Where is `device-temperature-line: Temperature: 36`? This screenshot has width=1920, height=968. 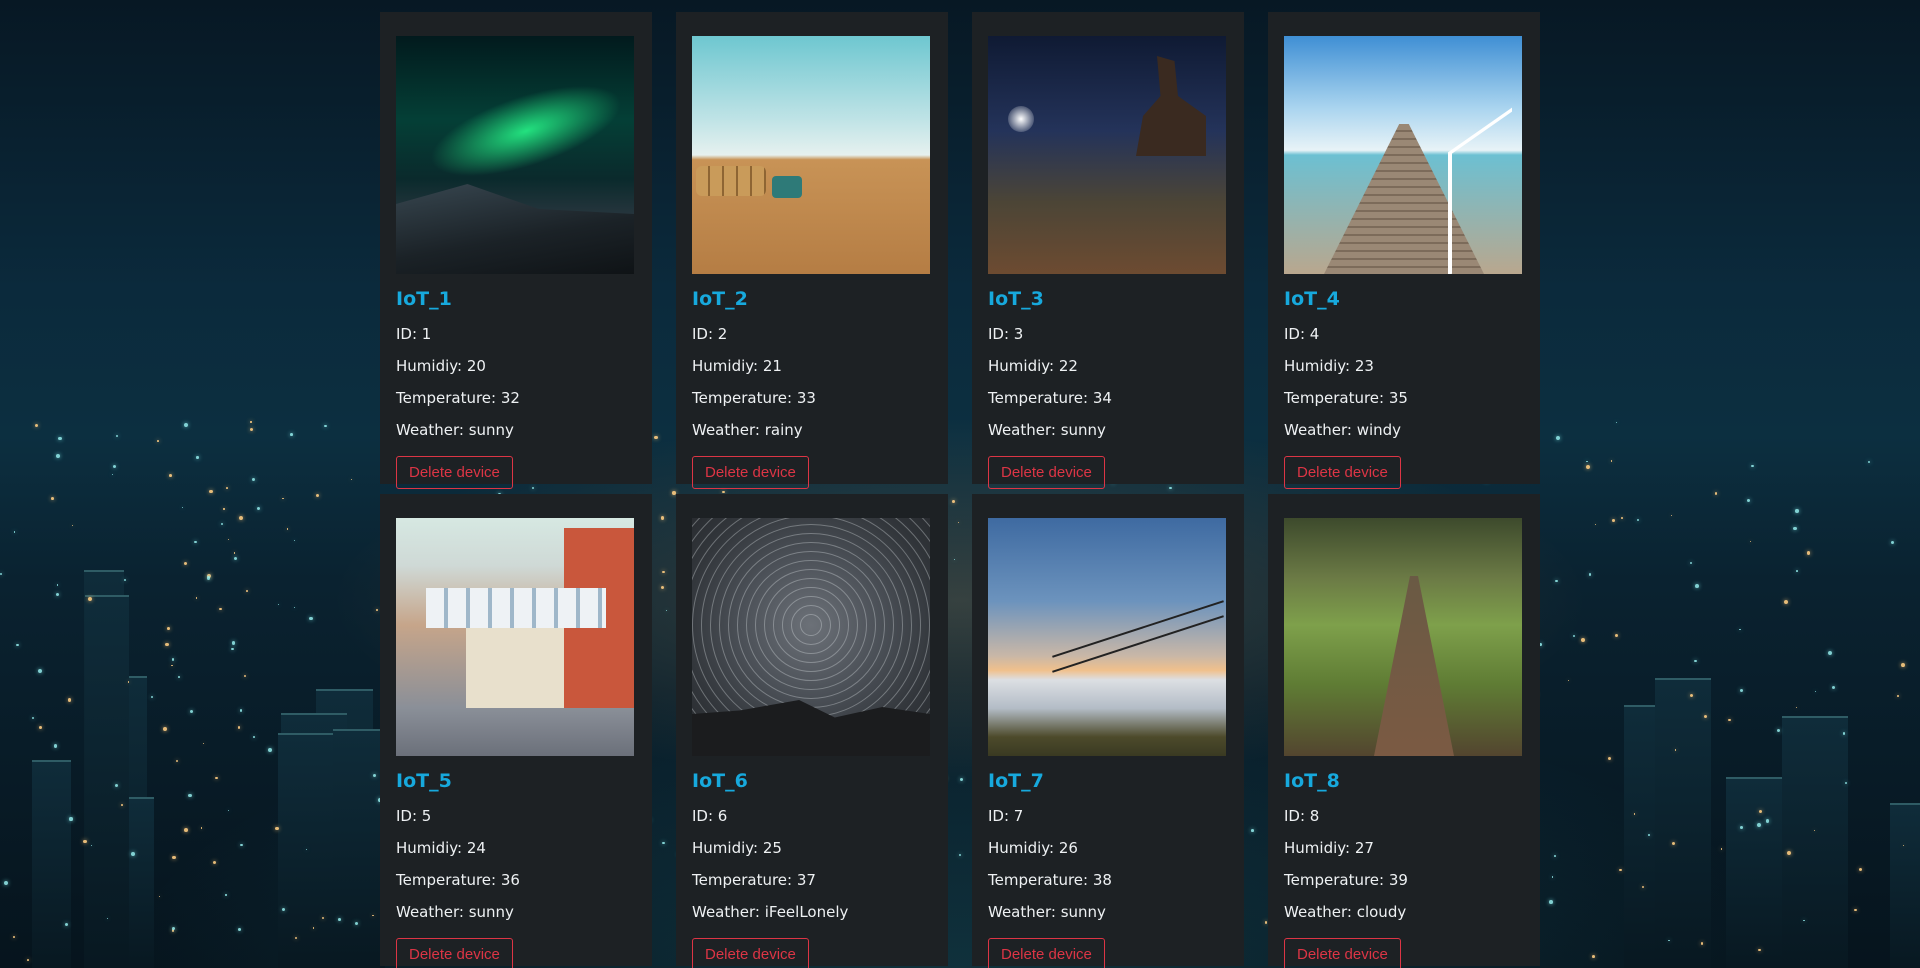 device-temperature-line: Temperature: 36 is located at coordinates (516, 880).